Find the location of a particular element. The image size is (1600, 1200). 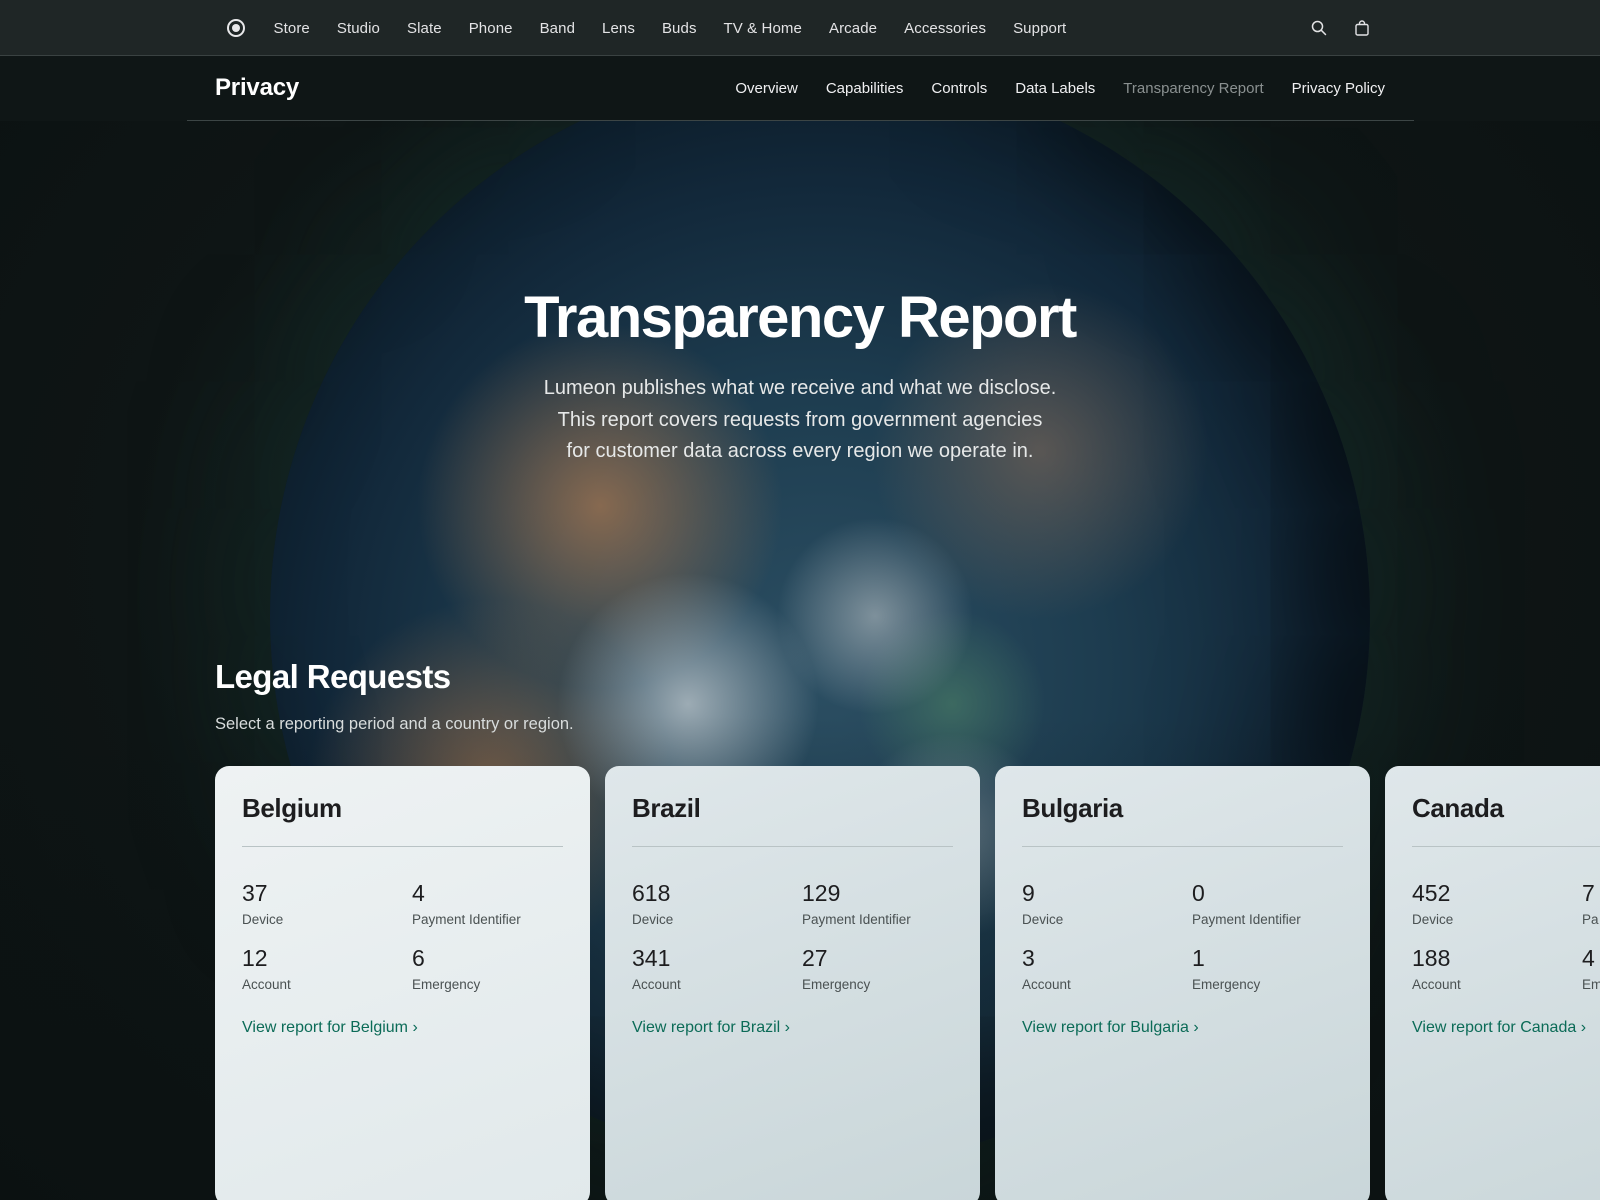

stats-grid: 452 Device 7 Pa 188 Account 4 Em is located at coordinates (1506, 935).